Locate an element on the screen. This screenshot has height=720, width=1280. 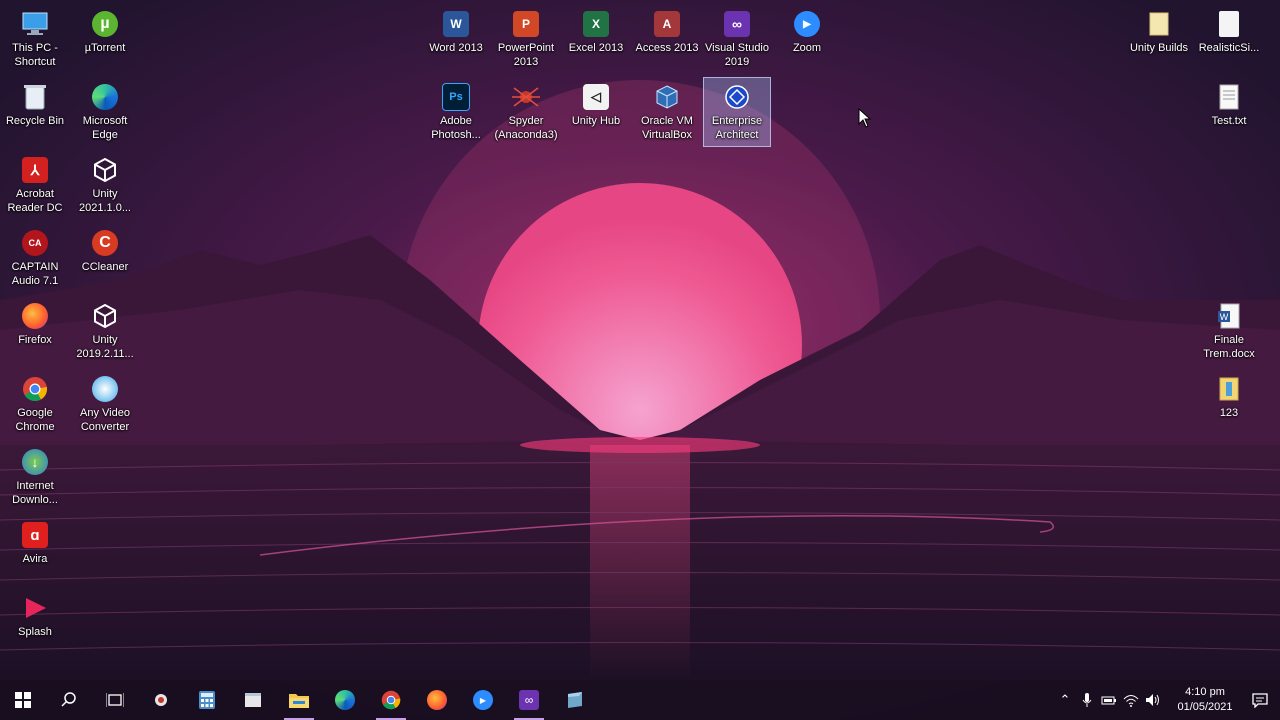
show-hidden-icons-button: ⌃ is located at coordinates (1065, 700).